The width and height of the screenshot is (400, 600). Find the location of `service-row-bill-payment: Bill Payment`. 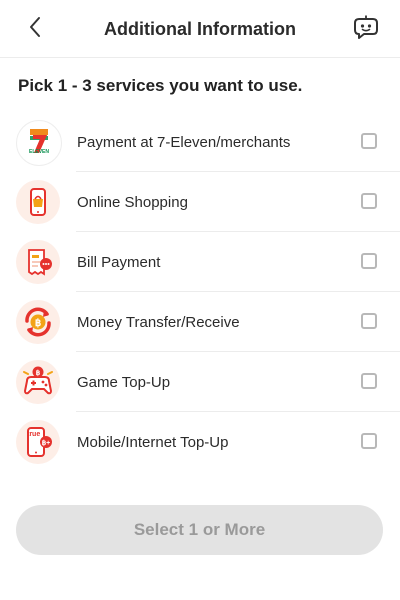

service-row-bill-payment: Bill Payment is located at coordinates (200, 262).